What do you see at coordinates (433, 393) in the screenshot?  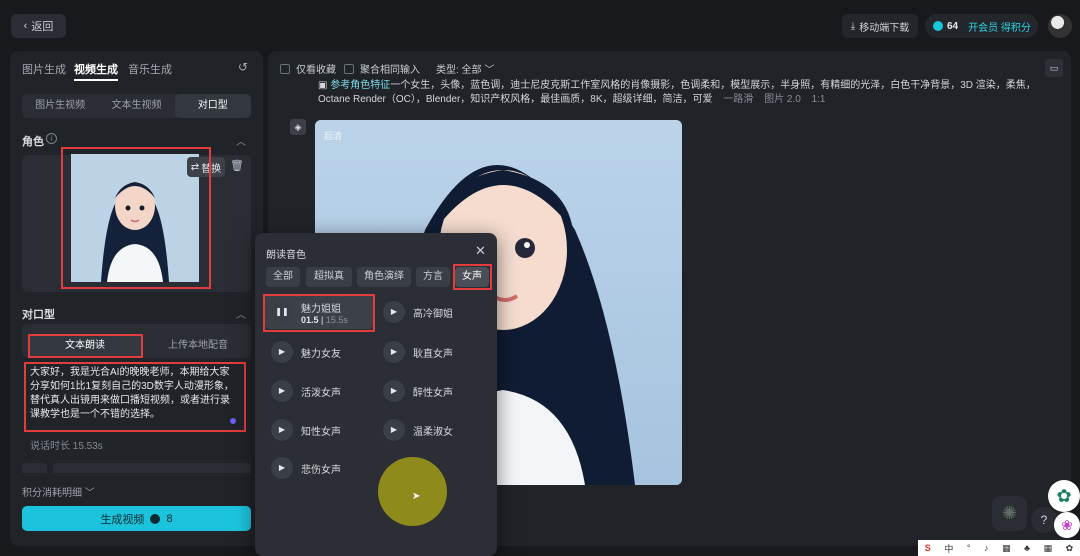 I see `voice-name: 醉性女声` at bounding box center [433, 393].